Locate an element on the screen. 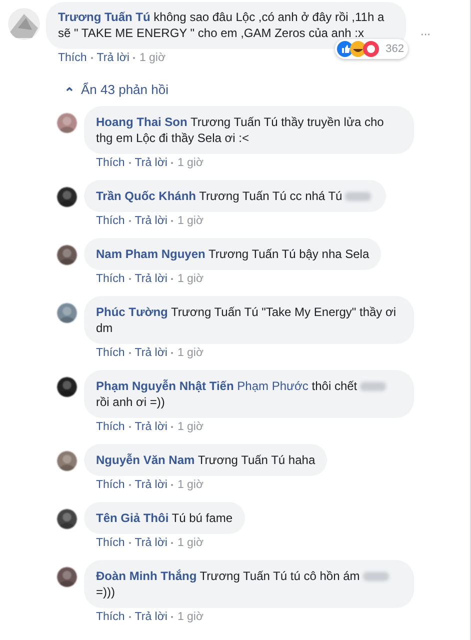 Image resolution: width=471 pixels, height=640 pixels. comment-text: Trần Quốc Khánh Trương Tuấn Tú cc nhá Tú is located at coordinates (235, 196).